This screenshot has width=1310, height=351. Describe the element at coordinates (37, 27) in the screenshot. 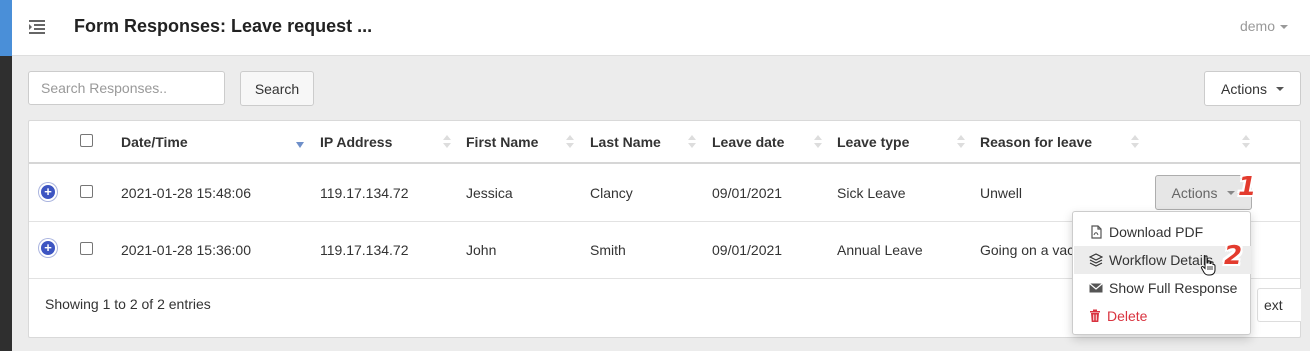

I see `menu-toggle-icon` at that location.